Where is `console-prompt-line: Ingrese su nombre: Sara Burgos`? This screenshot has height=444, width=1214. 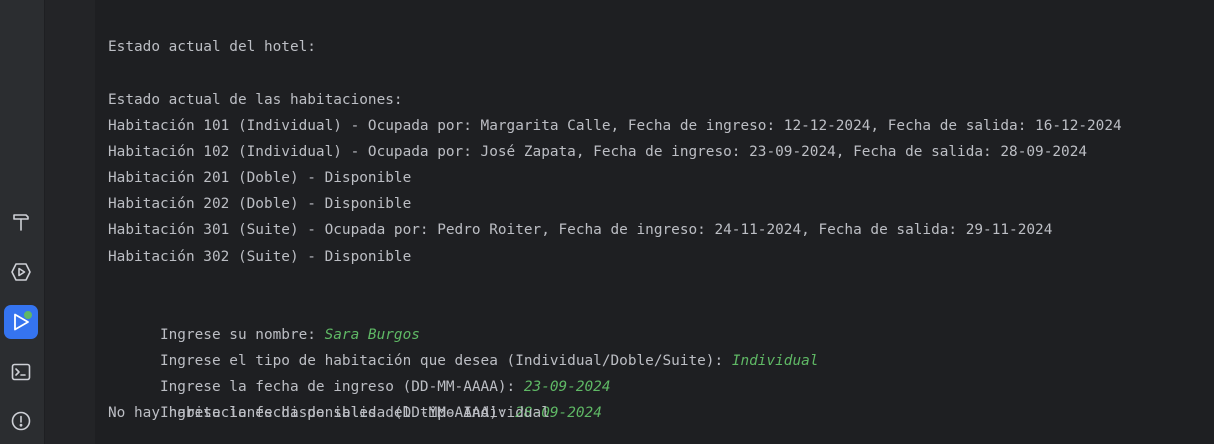
console-prompt-line: Ingrese su nombre: Sara Burgos is located at coordinates (264, 319).